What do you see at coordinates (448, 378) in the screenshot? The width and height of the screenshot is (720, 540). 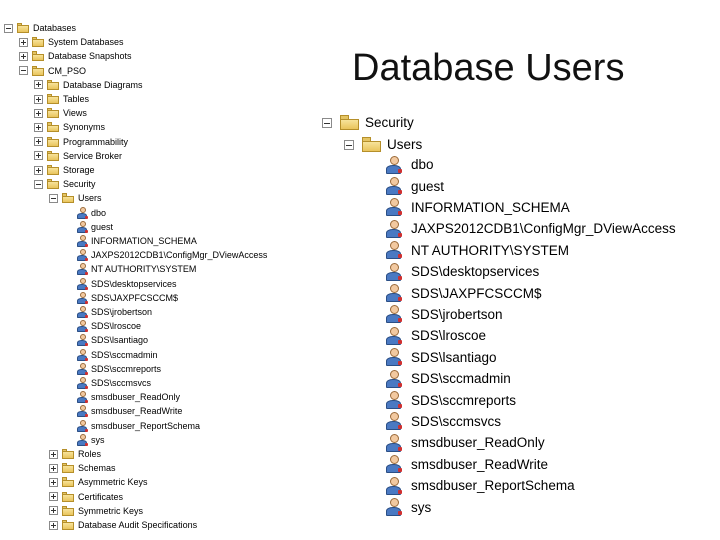 I see `user-list-item: SDS\sccmadmin` at bounding box center [448, 378].